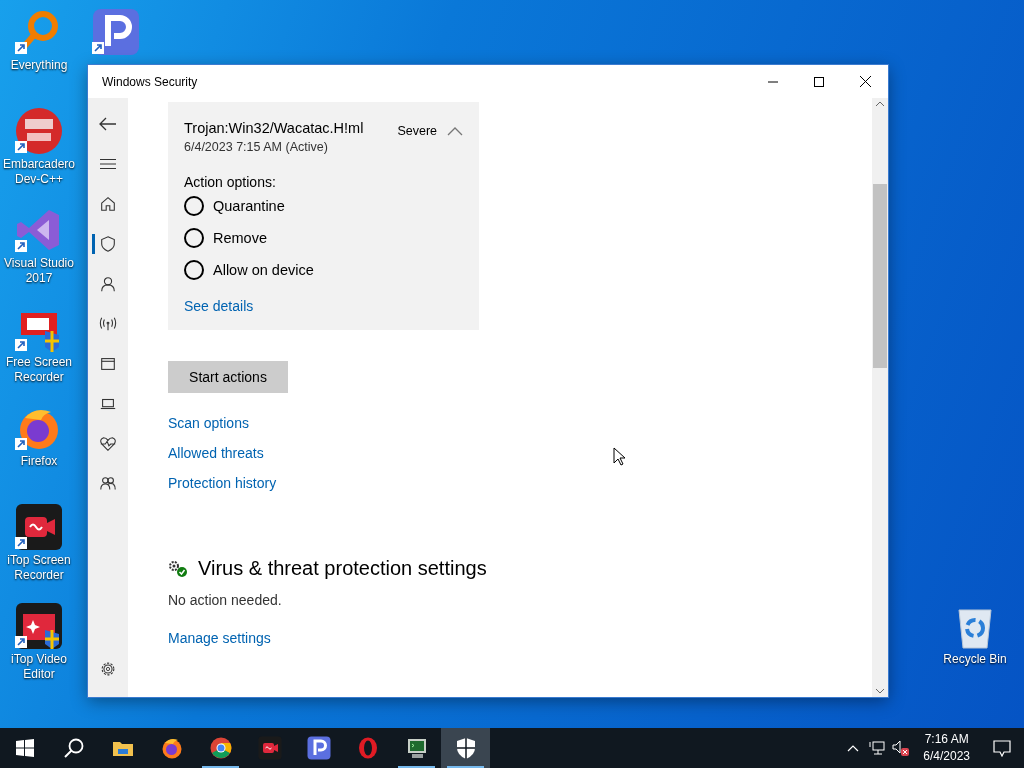  I want to click on radio-option: Allow on device, so click(249, 270).